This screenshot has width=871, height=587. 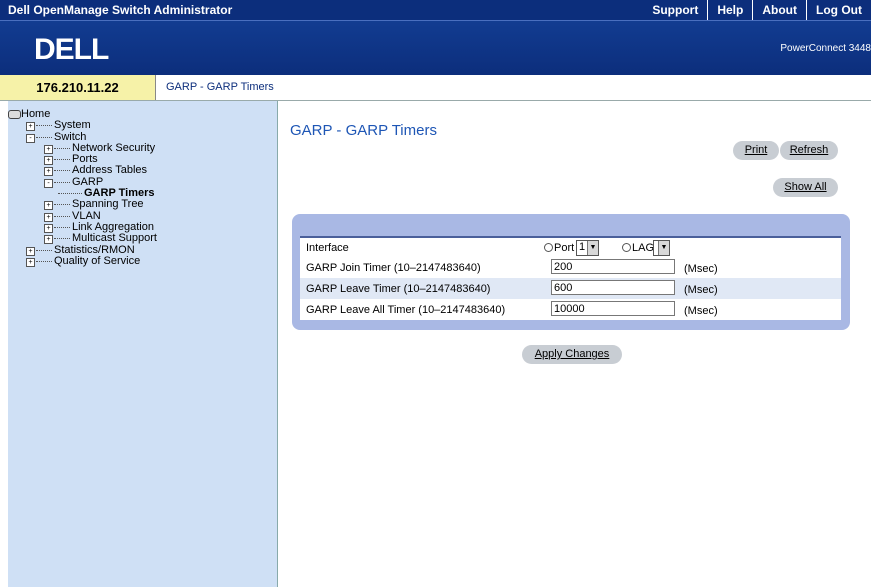 I want to click on model-name: PowerConnect 3448, so click(x=825, y=48).